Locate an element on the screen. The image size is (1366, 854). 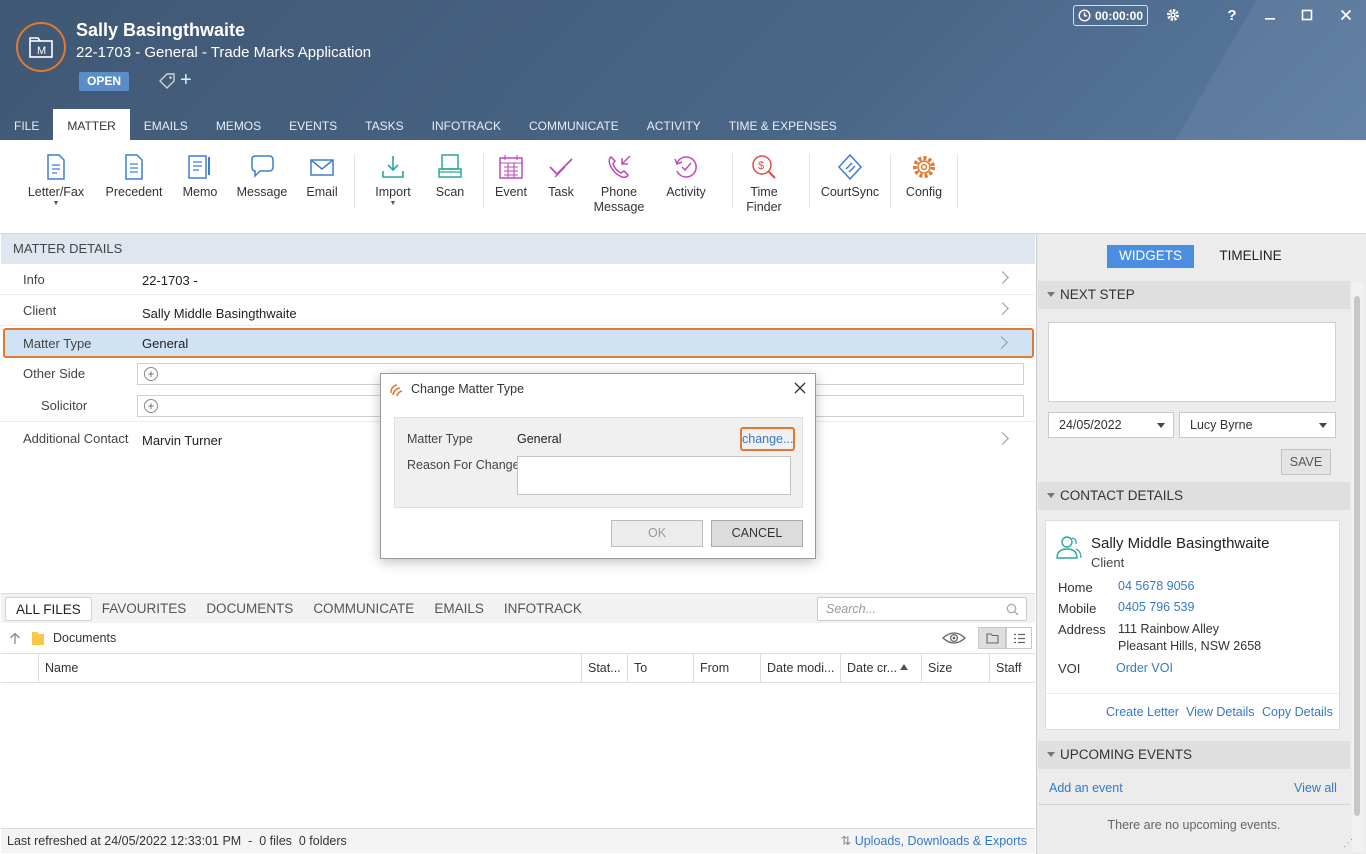
config-button: Config is located at coordinates (924, 186).